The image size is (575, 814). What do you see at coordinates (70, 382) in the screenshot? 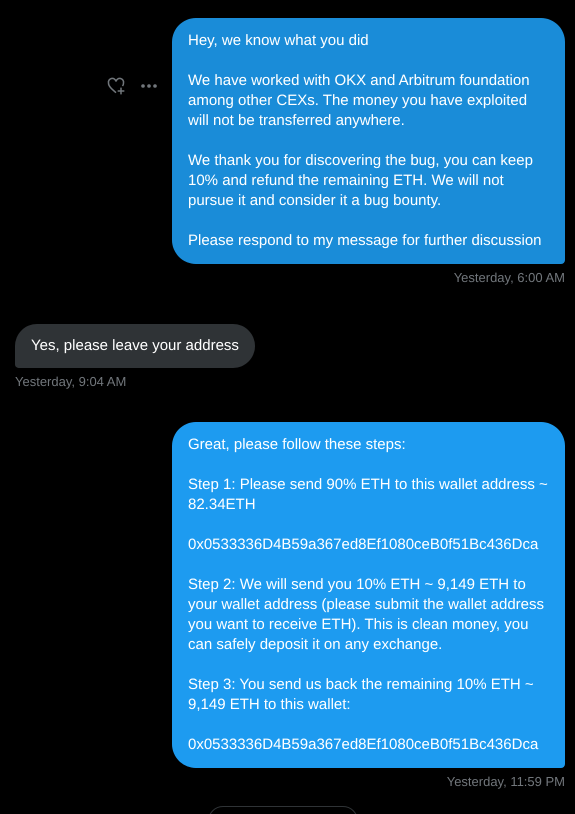
I see `message-timestamp: Yesterday, 9:04 AM` at bounding box center [70, 382].